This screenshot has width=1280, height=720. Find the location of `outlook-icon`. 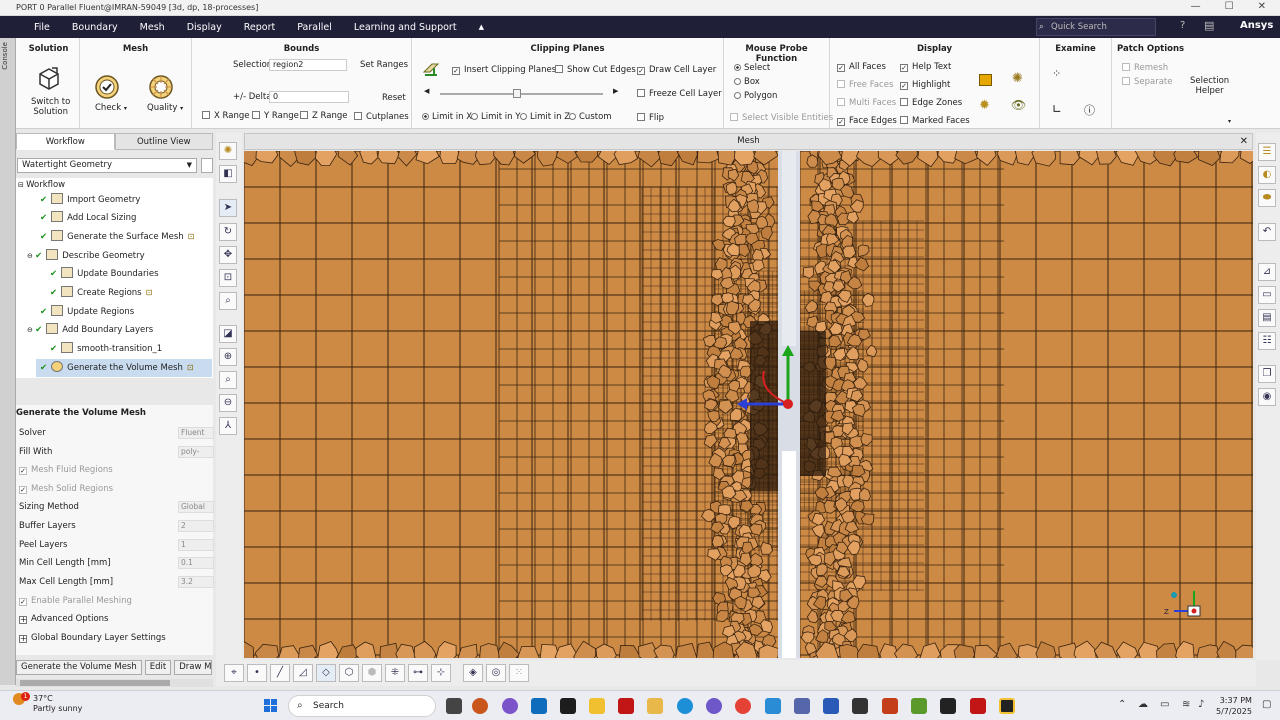

outlook-icon is located at coordinates (539, 706).